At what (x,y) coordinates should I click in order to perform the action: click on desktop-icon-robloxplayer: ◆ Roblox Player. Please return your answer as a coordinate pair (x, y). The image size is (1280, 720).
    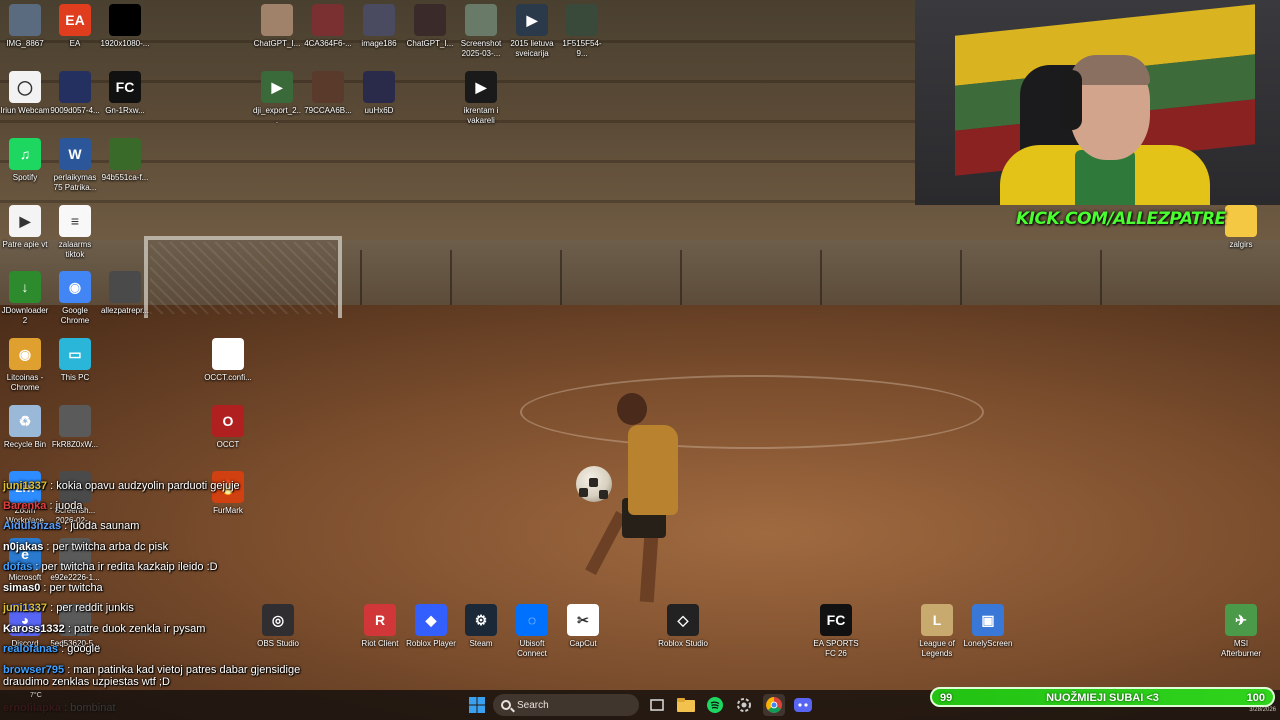
    Looking at the image, I should click on (431, 626).